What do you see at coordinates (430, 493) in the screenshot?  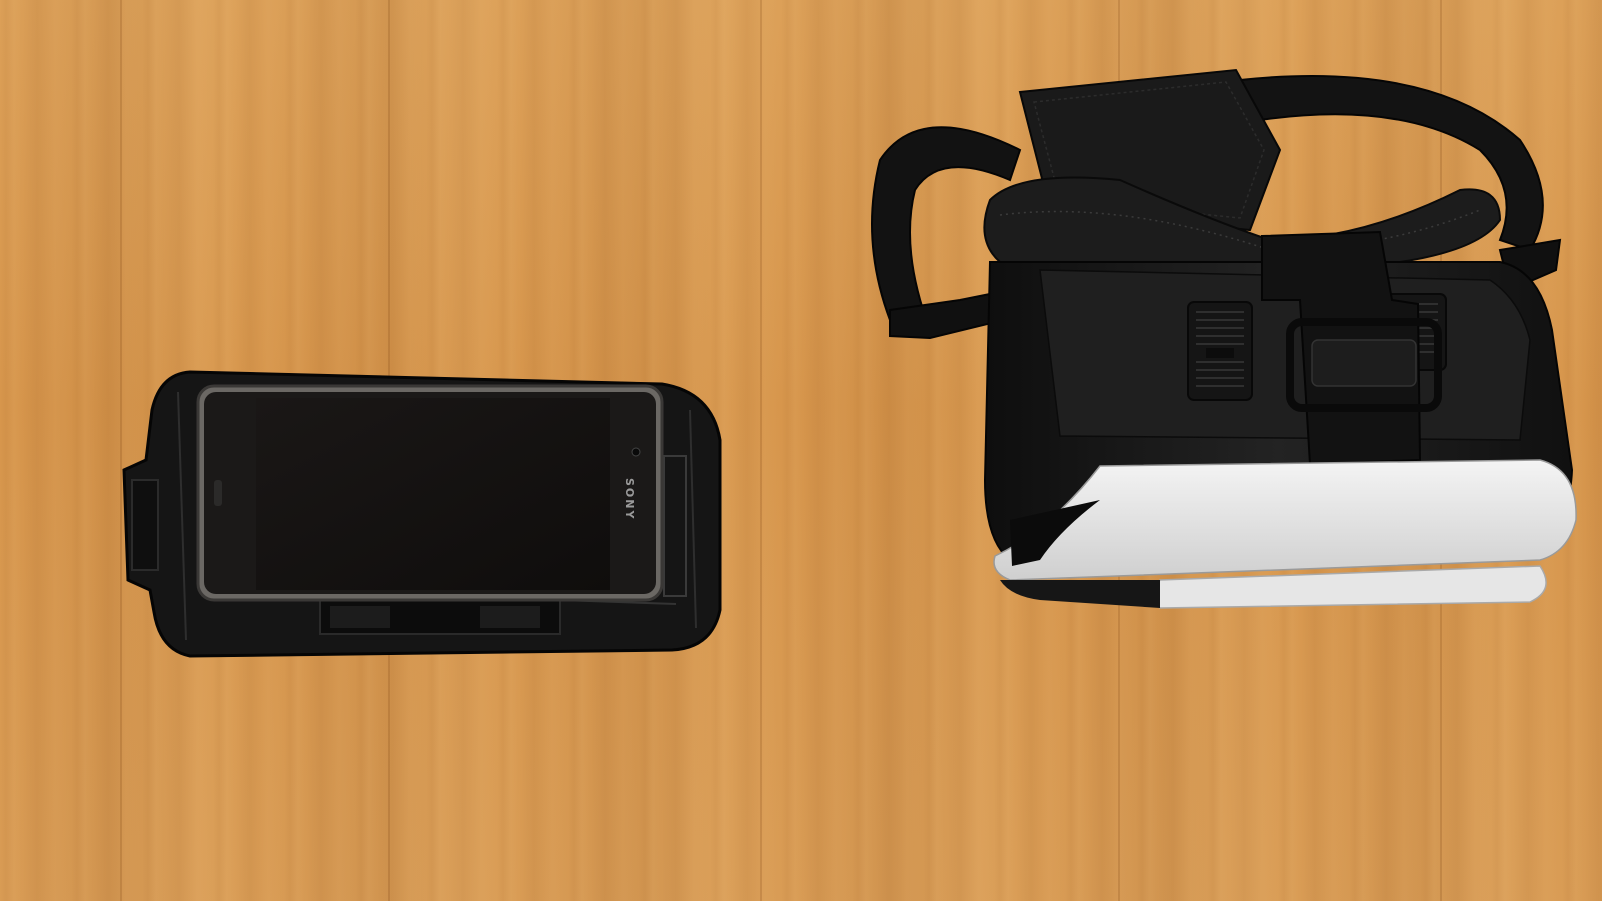 I see `smartphone: SONY` at bounding box center [430, 493].